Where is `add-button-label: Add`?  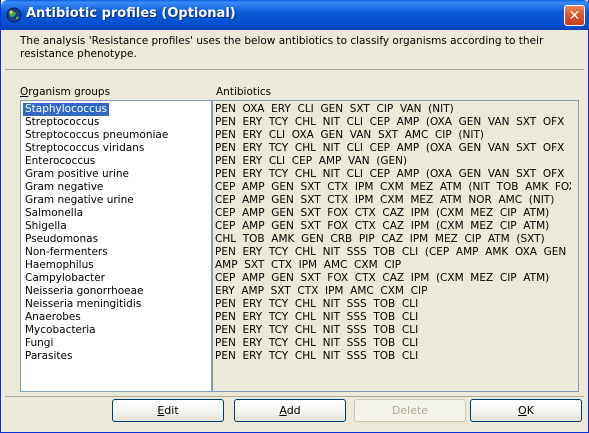 add-button-label: Add is located at coordinates (290, 410).